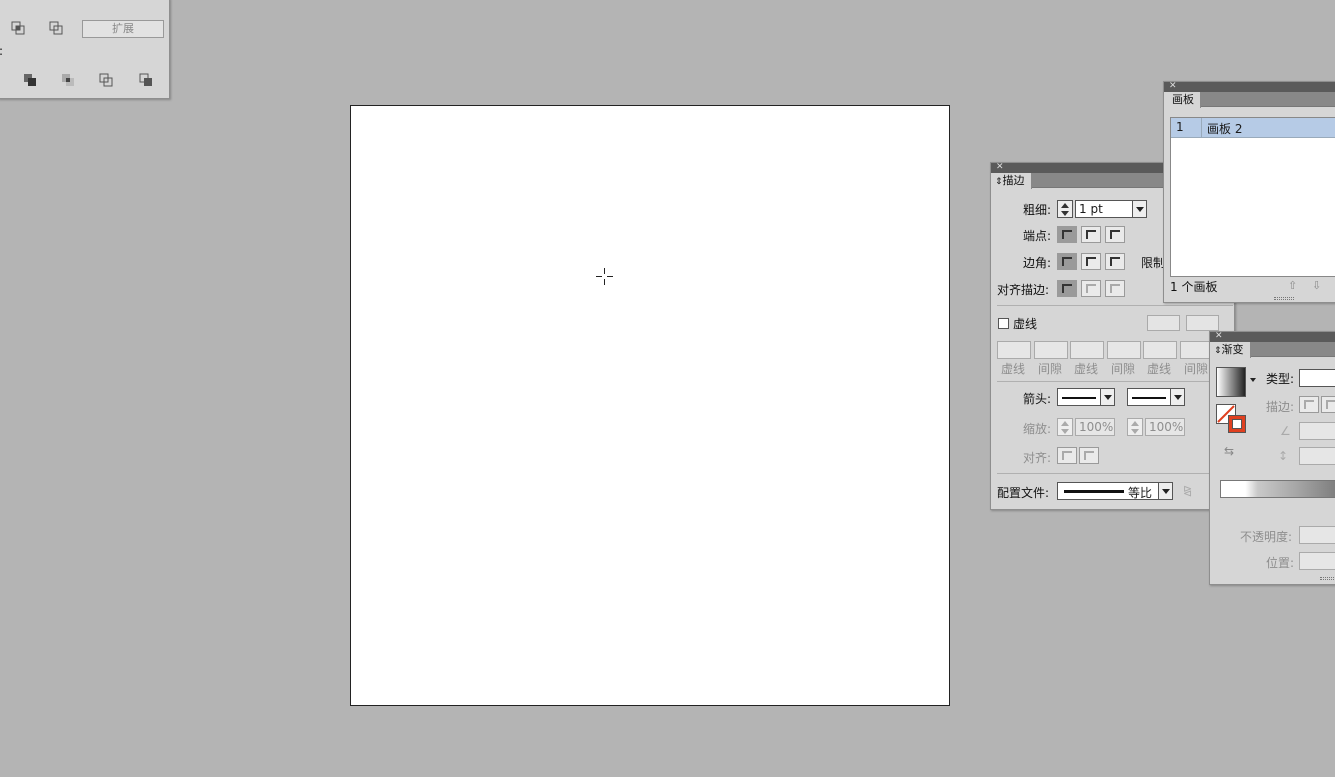 Image resolution: width=1335 pixels, height=777 pixels. I want to click on flip-profile-icon: ⧎, so click(1187, 490).